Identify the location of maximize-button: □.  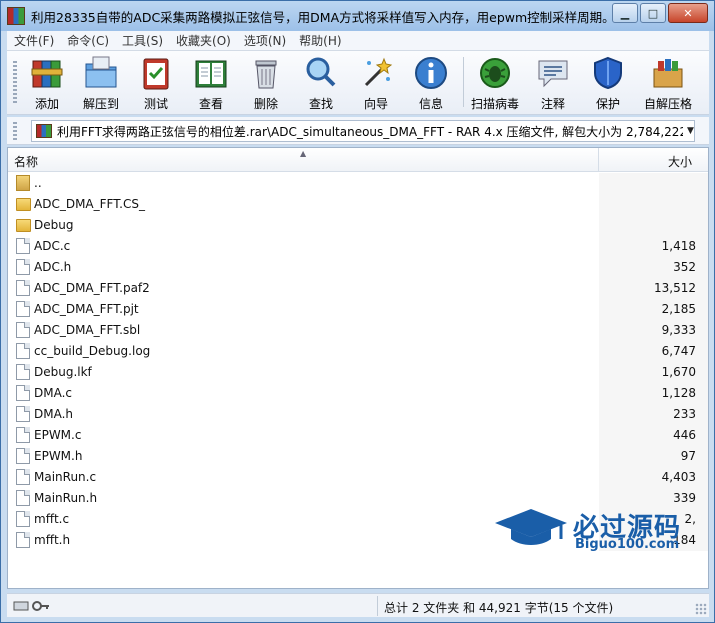
(653, 13).